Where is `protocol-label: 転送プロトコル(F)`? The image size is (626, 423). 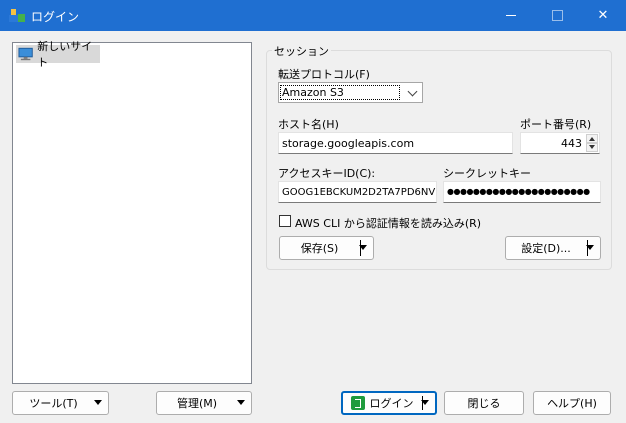 protocol-label: 転送プロトコル(F) is located at coordinates (324, 74).